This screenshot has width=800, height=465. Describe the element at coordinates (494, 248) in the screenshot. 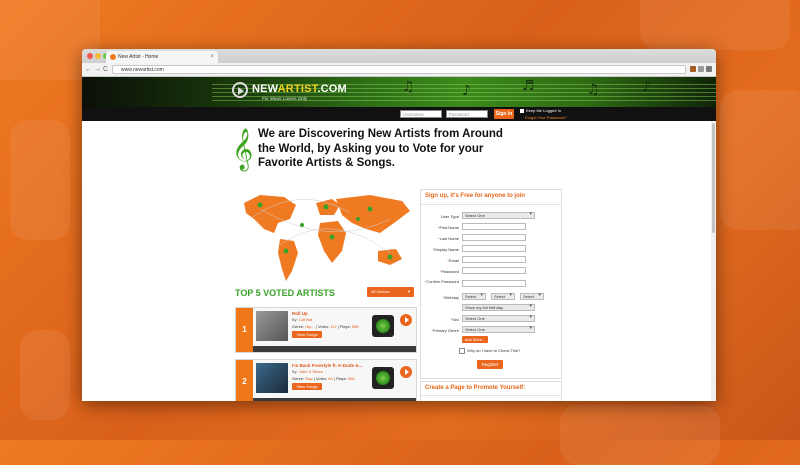

I see `display-name-field` at that location.